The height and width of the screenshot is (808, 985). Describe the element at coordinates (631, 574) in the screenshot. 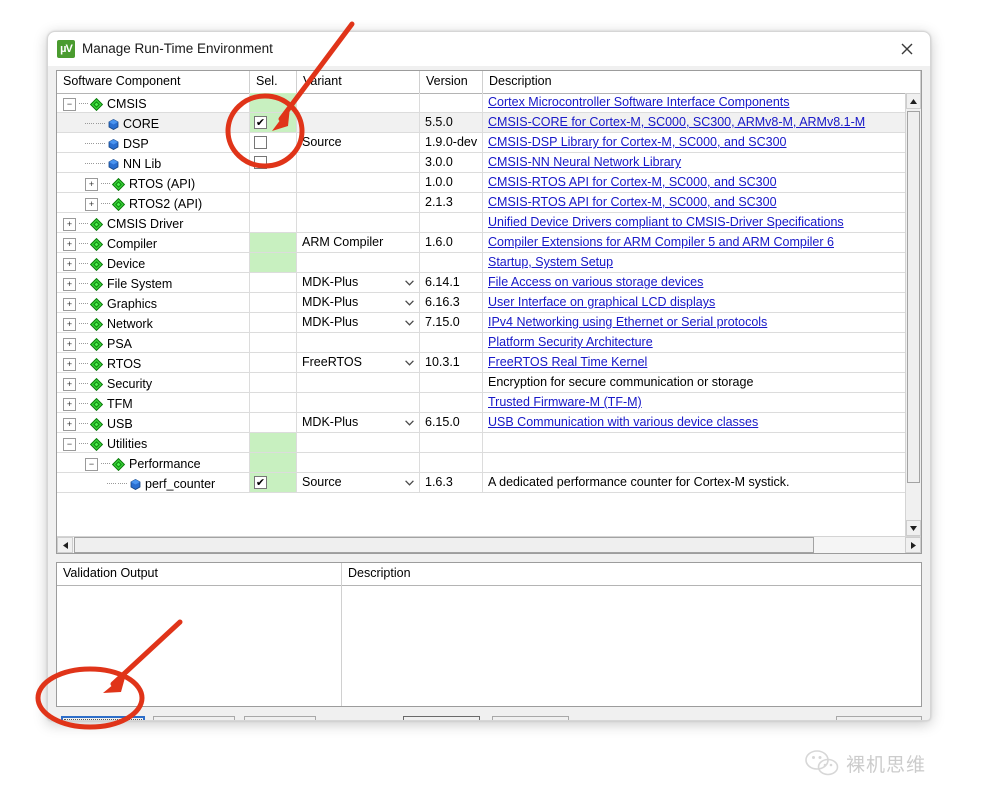

I see `column-header-validation-description: Description` at that location.